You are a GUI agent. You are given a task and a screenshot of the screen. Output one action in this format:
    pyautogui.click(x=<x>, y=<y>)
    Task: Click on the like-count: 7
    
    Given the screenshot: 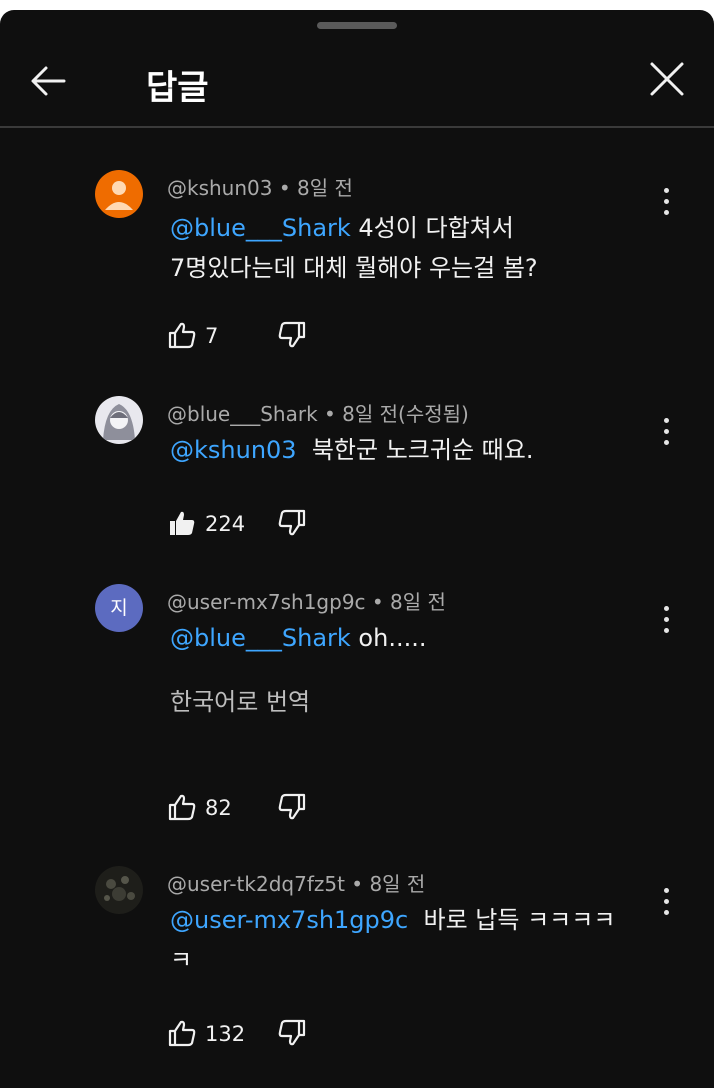 What is the action you would take?
    pyautogui.click(x=212, y=336)
    